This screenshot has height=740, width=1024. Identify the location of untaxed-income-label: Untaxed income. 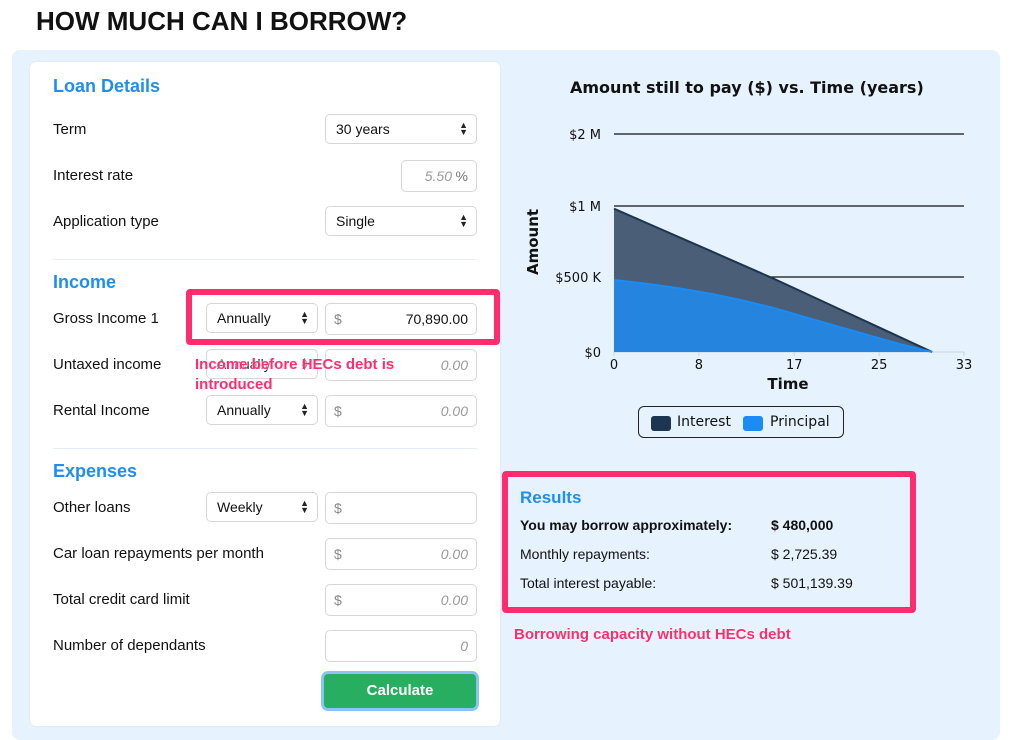
(107, 364).